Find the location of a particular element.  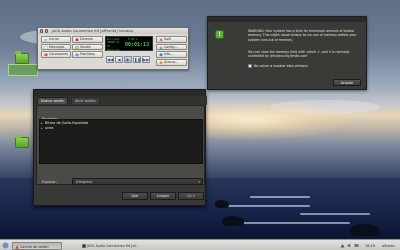

start-label: Iniciar is located at coordinates (54, 39).